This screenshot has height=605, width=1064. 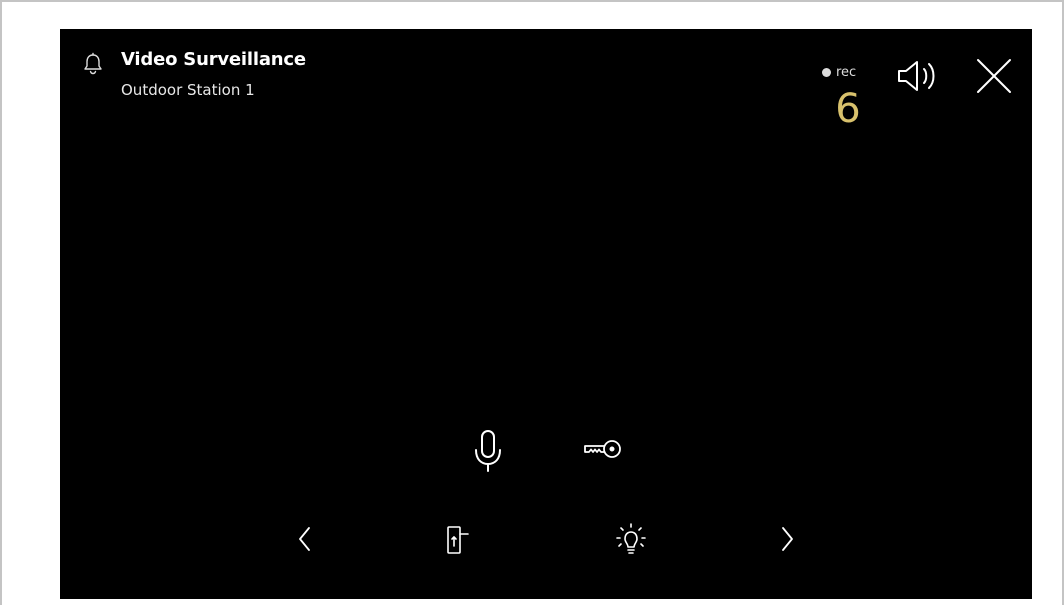 I want to click on recording-label: rec, so click(x=846, y=72).